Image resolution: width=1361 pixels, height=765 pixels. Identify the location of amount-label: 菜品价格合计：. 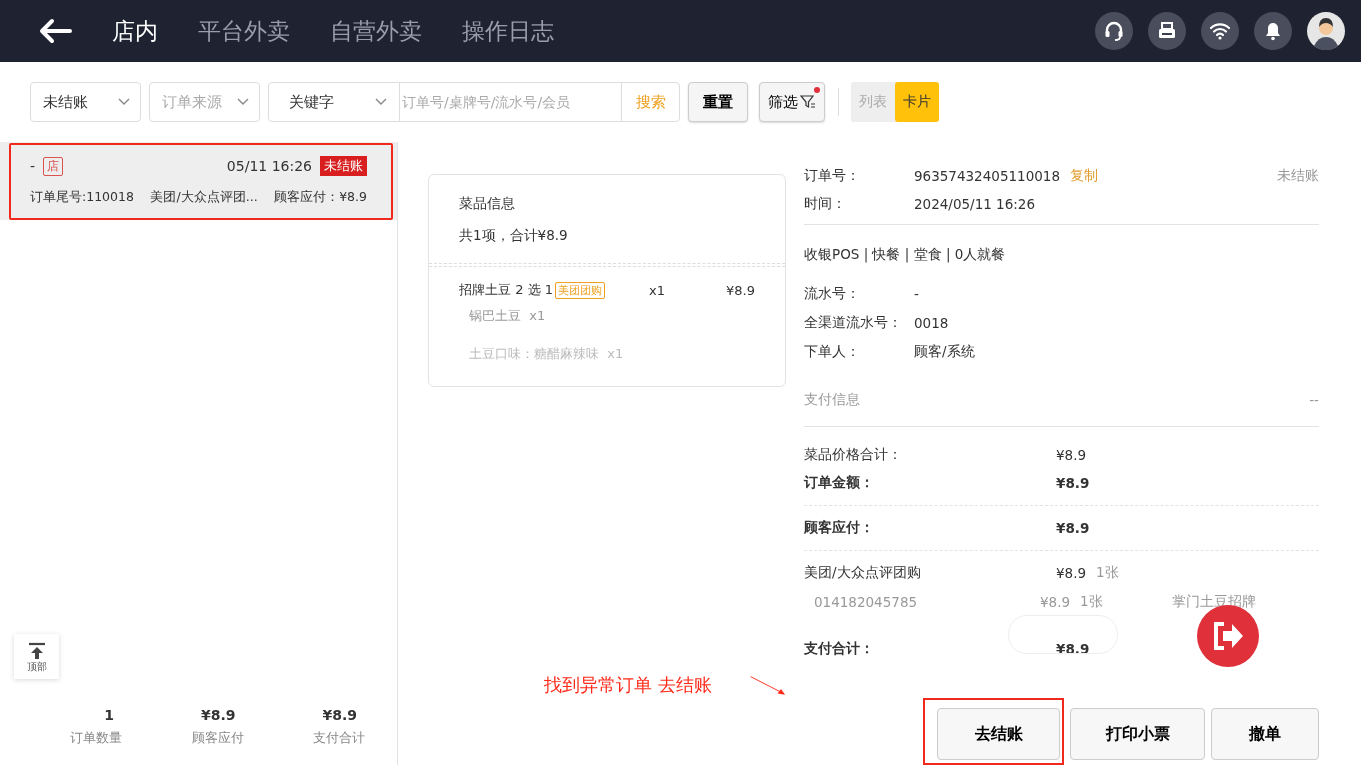
(853, 455).